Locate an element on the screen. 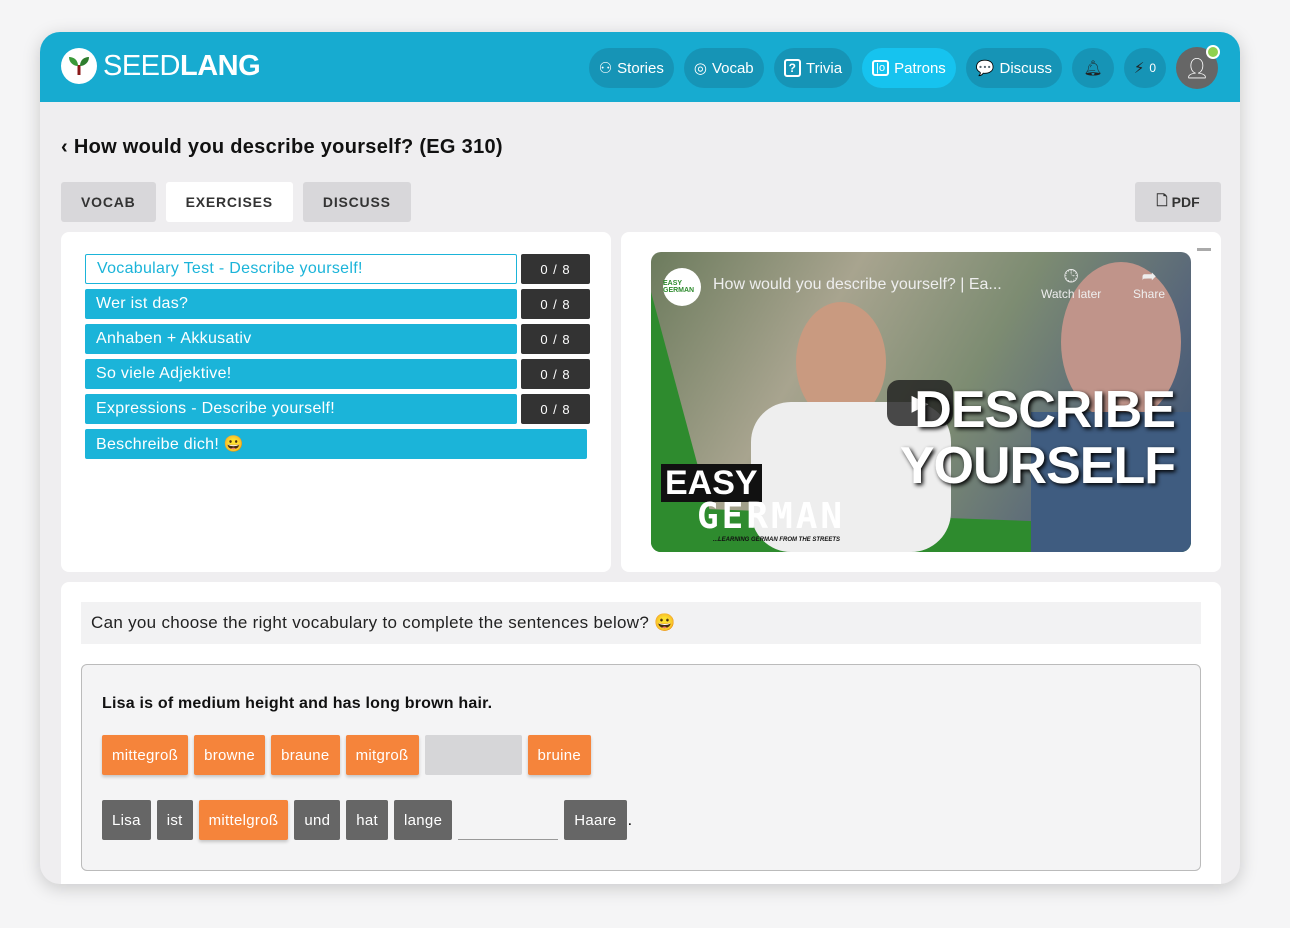  pdf-button: 🗋 PDF is located at coordinates (1178, 202).